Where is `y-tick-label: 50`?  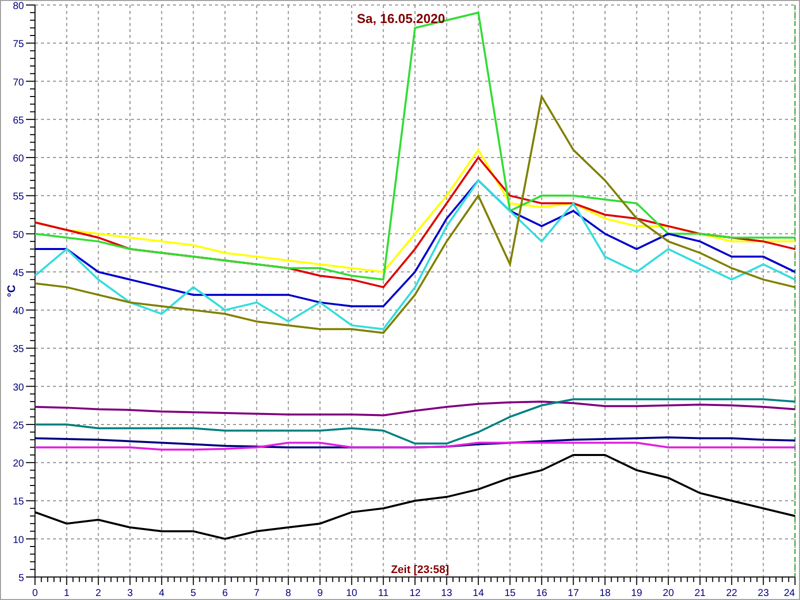
y-tick-label: 50 is located at coordinates (18, 235).